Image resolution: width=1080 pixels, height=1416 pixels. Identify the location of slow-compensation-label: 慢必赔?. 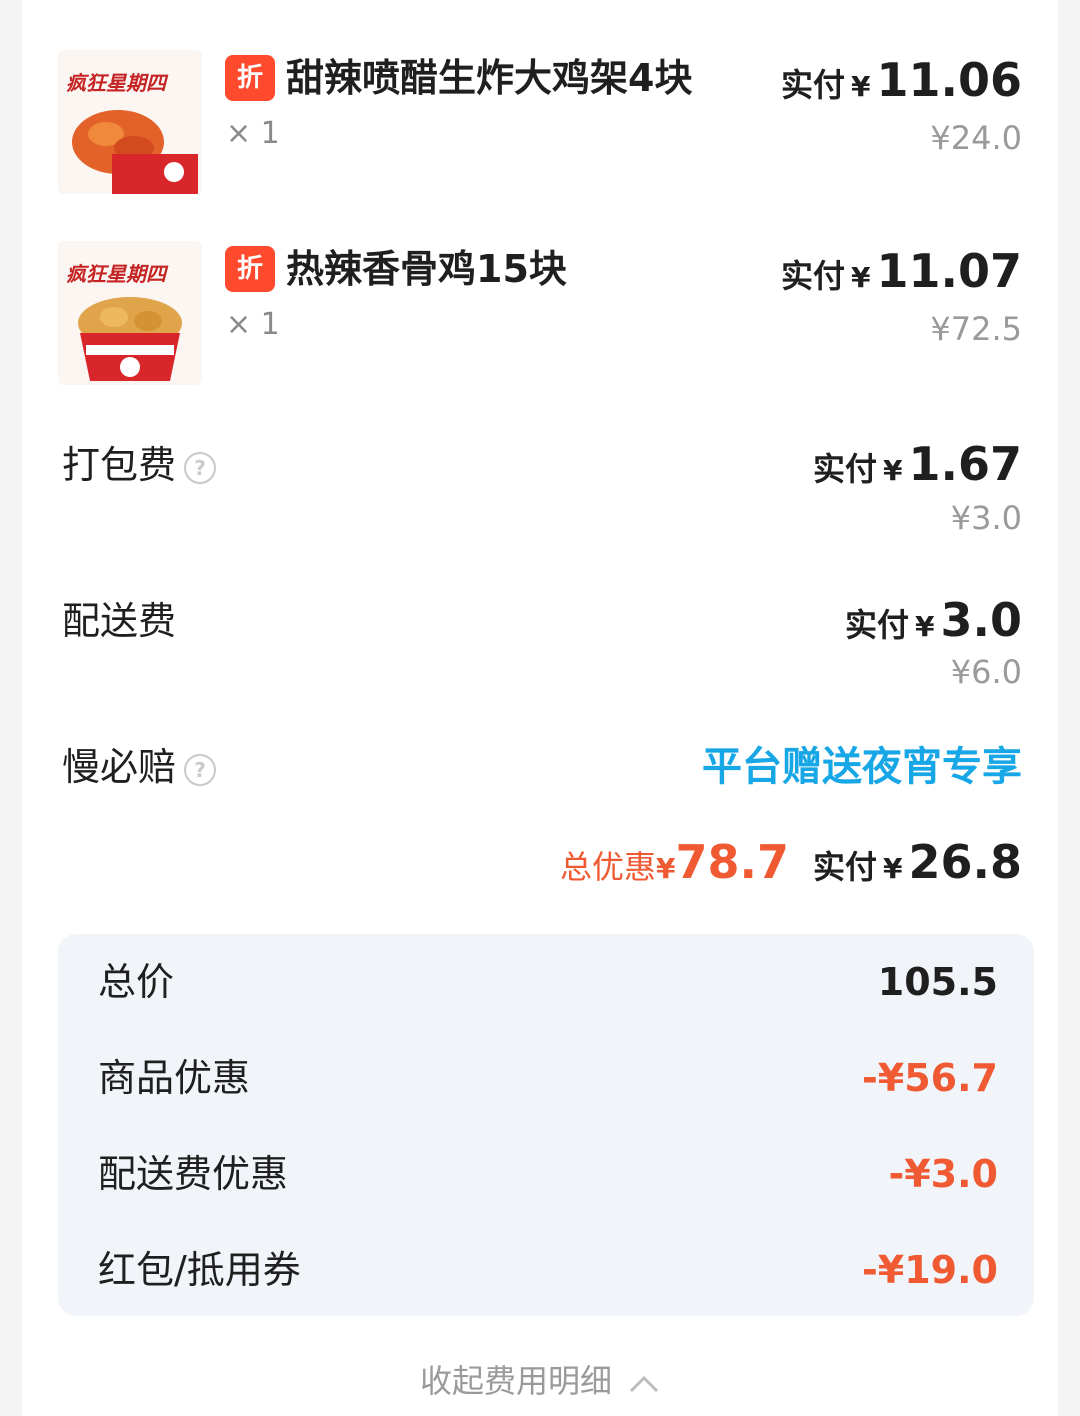
(139, 767).